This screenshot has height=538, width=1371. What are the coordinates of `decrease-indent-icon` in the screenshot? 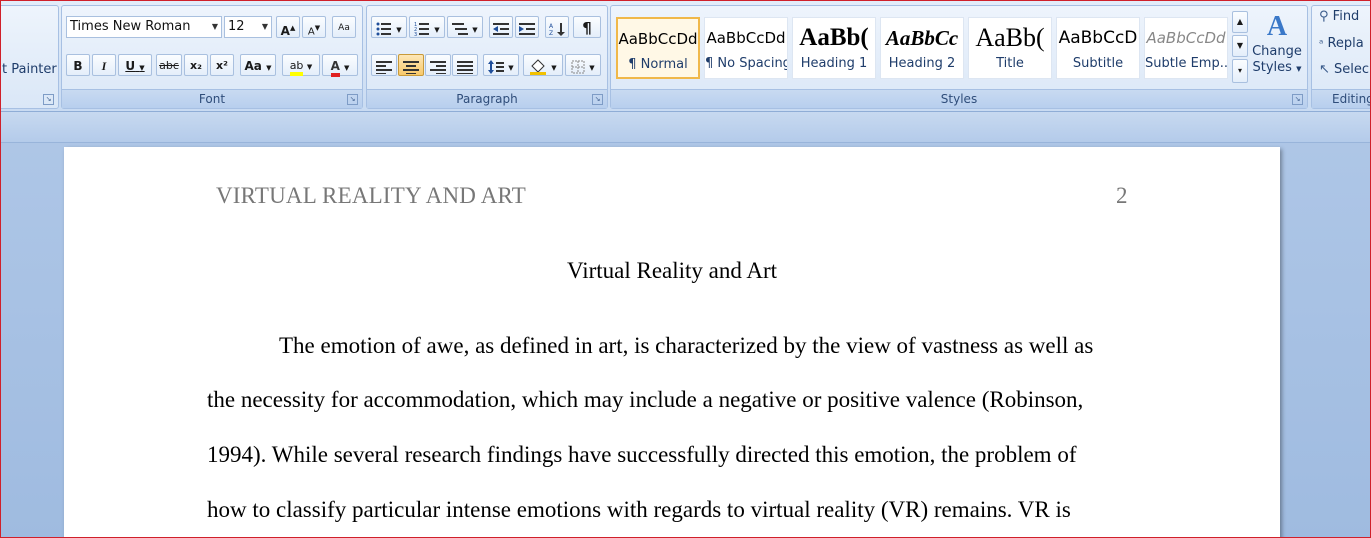 It's located at (501, 28).